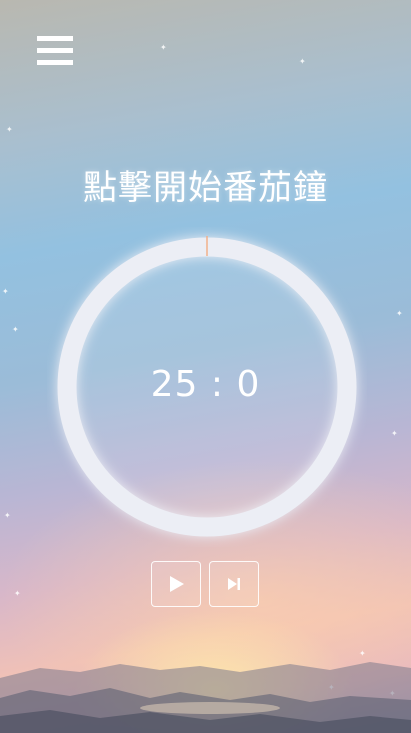 This screenshot has height=733, width=411. Describe the element at coordinates (205, 184) in the screenshot. I see `page-title: 點擊開始番茄鐘` at that location.